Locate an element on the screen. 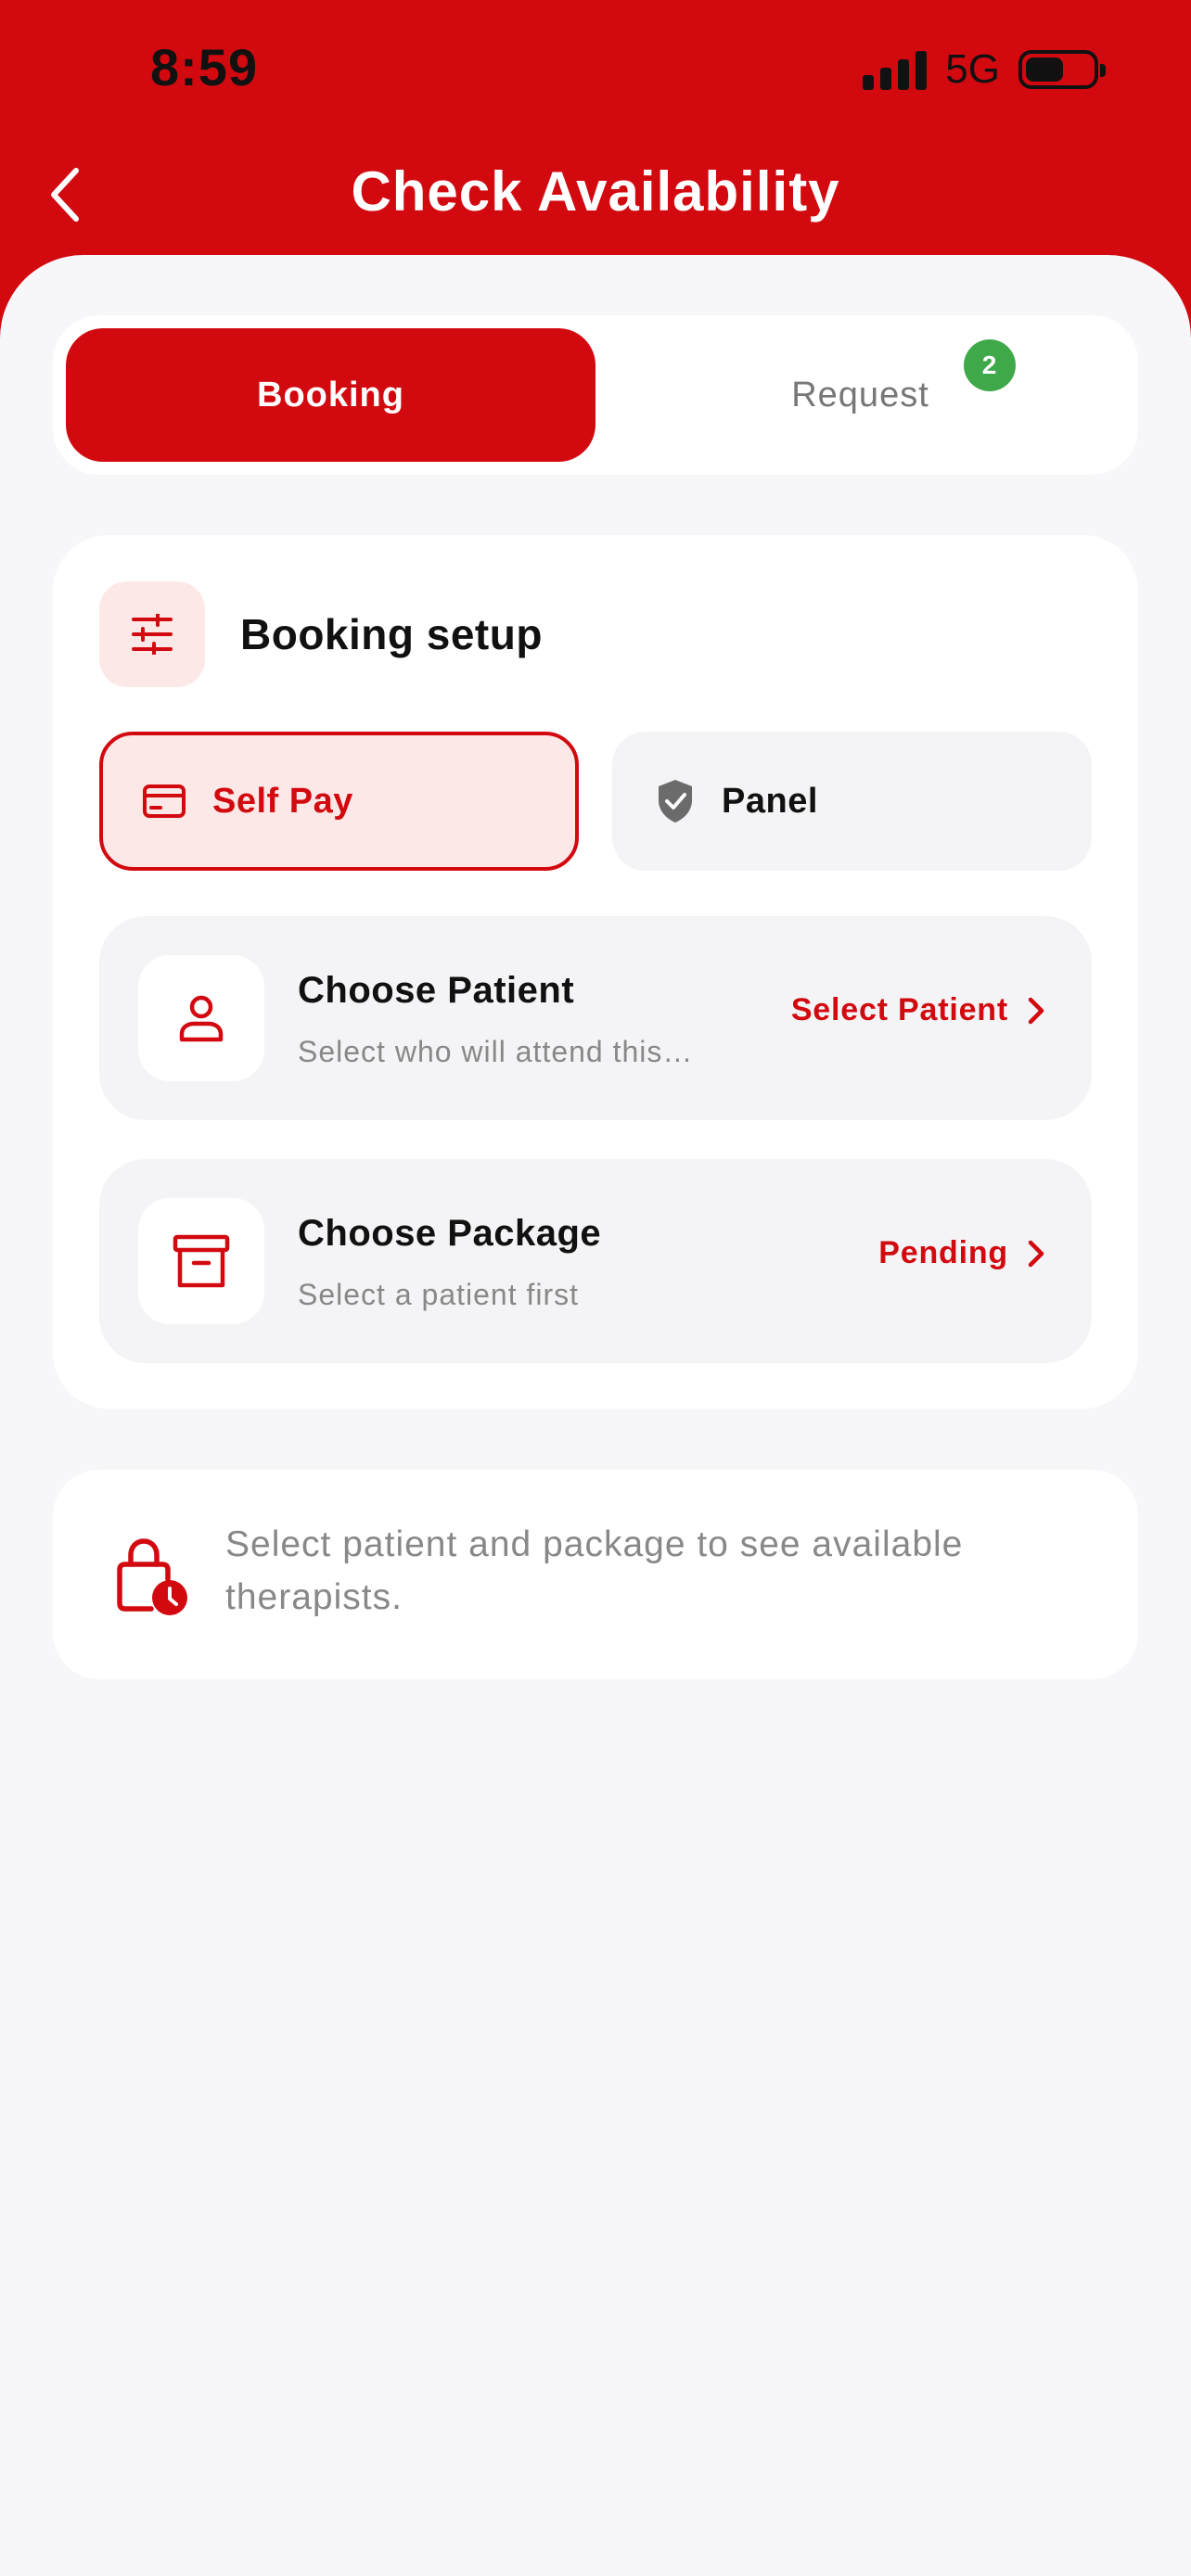 Image resolution: width=1191 pixels, height=2576 pixels. booking-setup-header: Booking setup is located at coordinates (321, 634).